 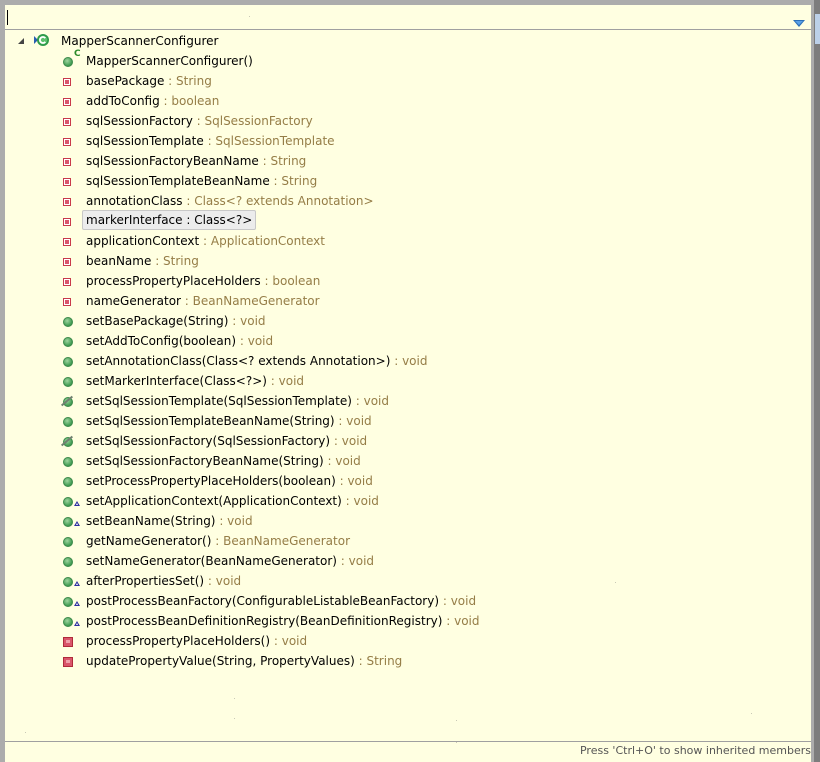 What do you see at coordinates (408, 321) in the screenshot?
I see `outline-method-item: setBasePackage(String) : void` at bounding box center [408, 321].